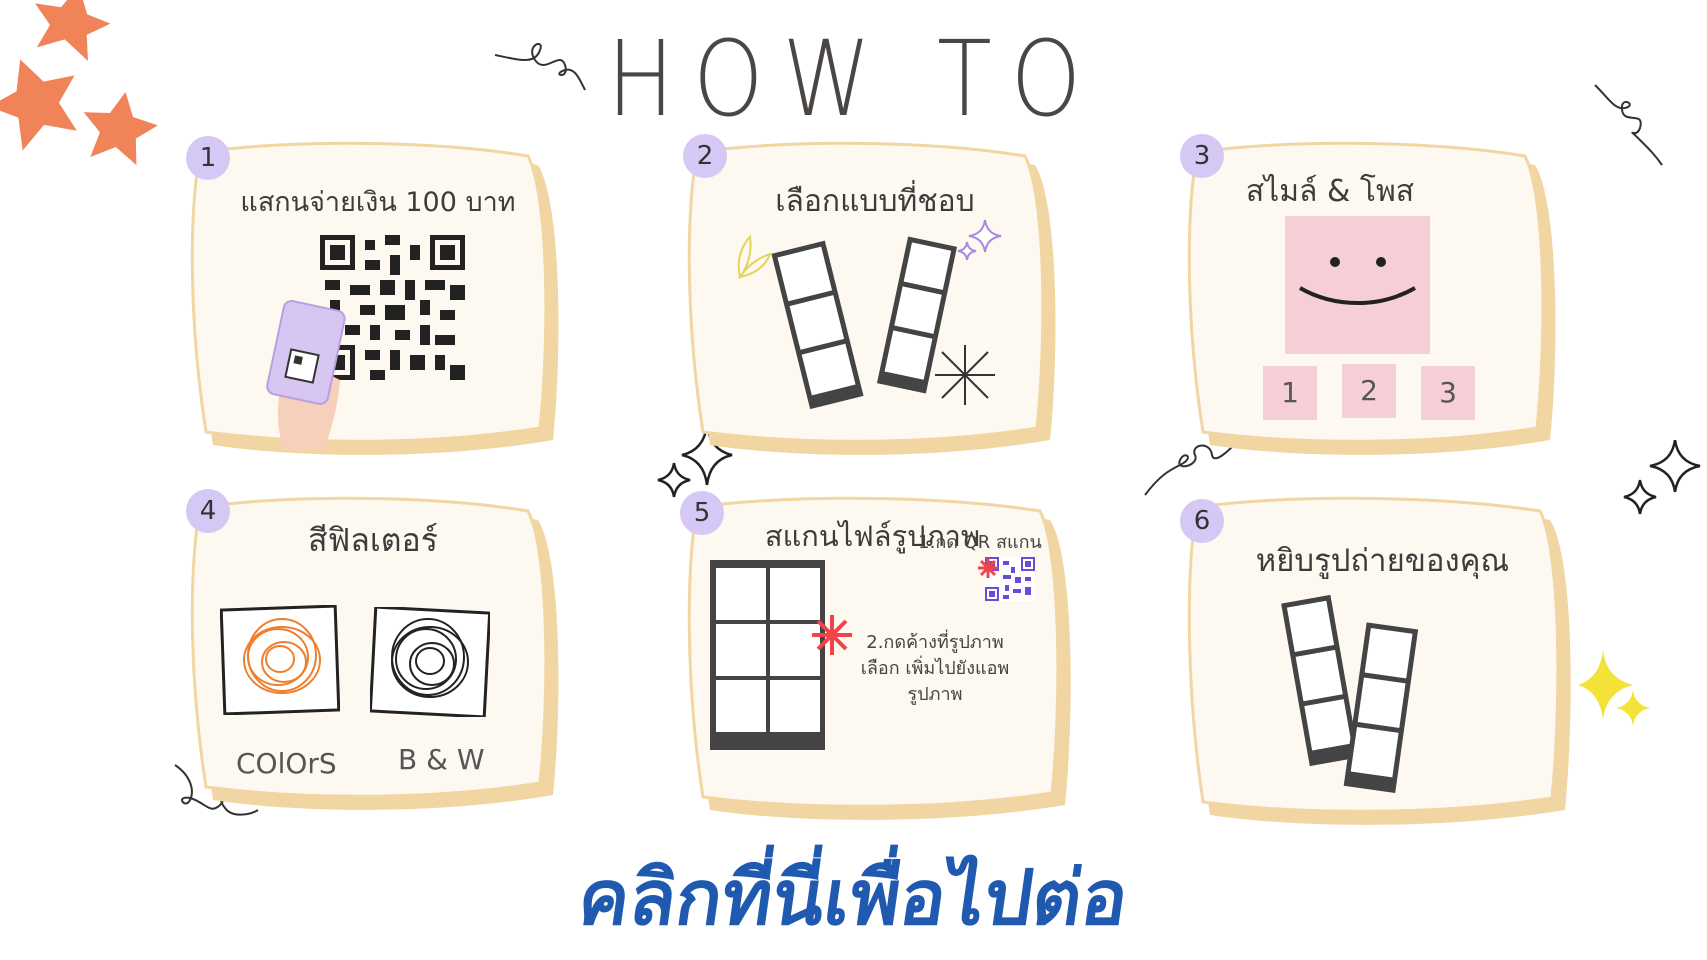  I want to click on step-title: สีฟิลเตอร์, so click(373, 540).